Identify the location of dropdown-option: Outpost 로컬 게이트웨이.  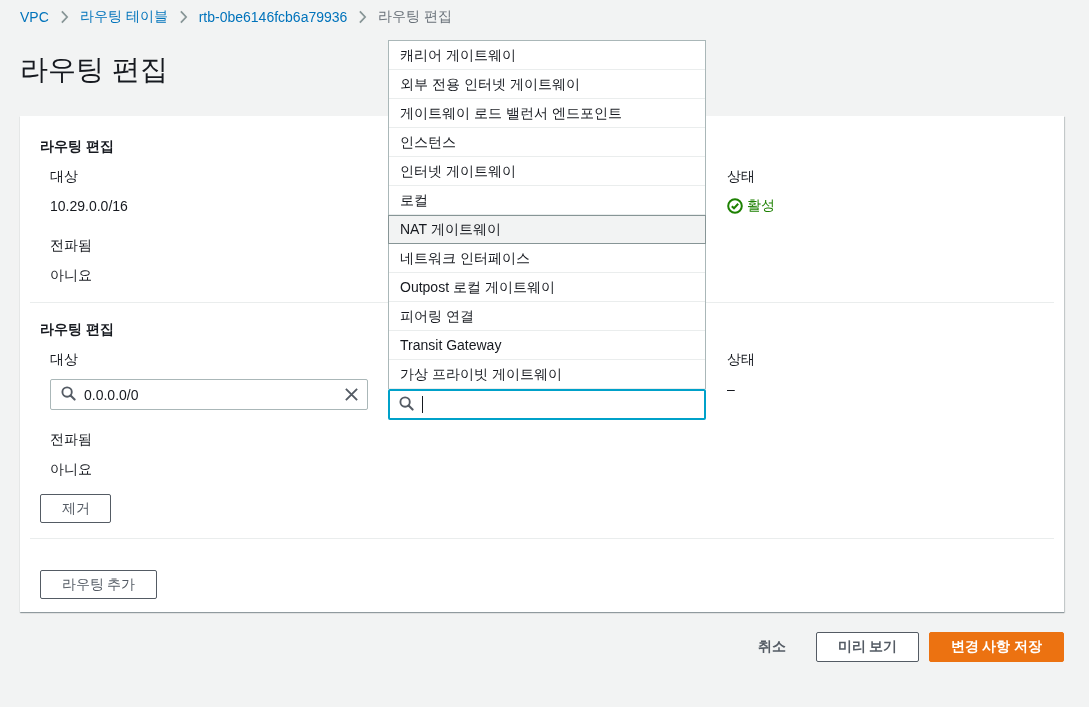
(547, 287).